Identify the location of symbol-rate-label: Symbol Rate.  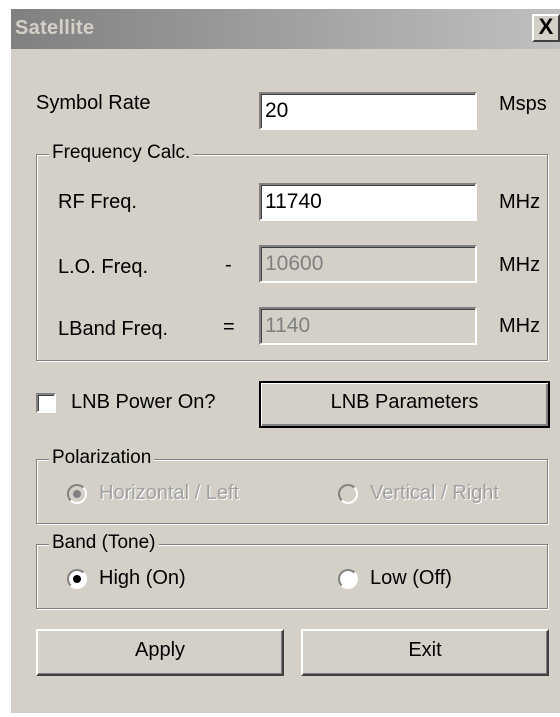
(93, 103).